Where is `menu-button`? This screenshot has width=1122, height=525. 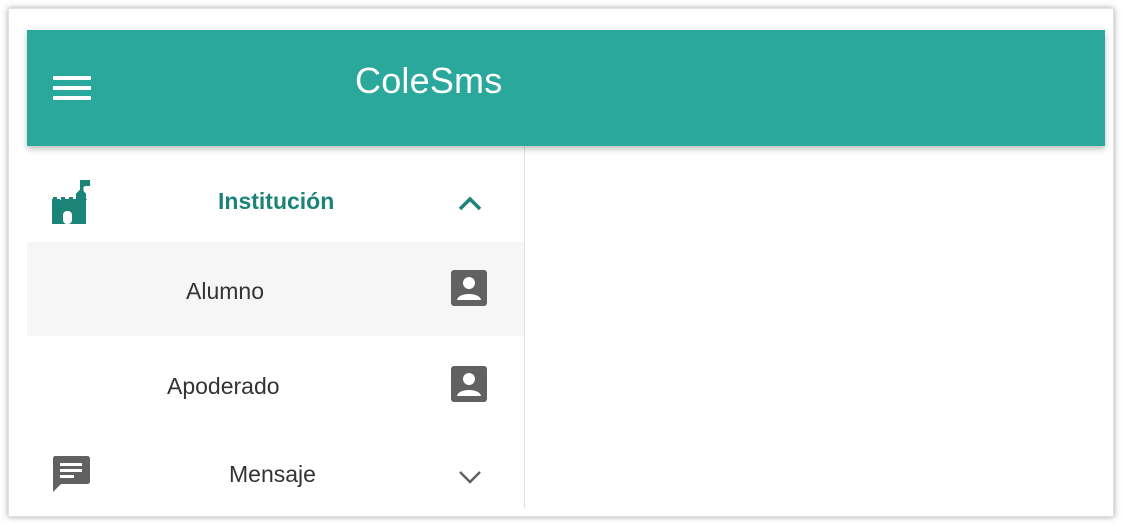
menu-button is located at coordinates (69, 88).